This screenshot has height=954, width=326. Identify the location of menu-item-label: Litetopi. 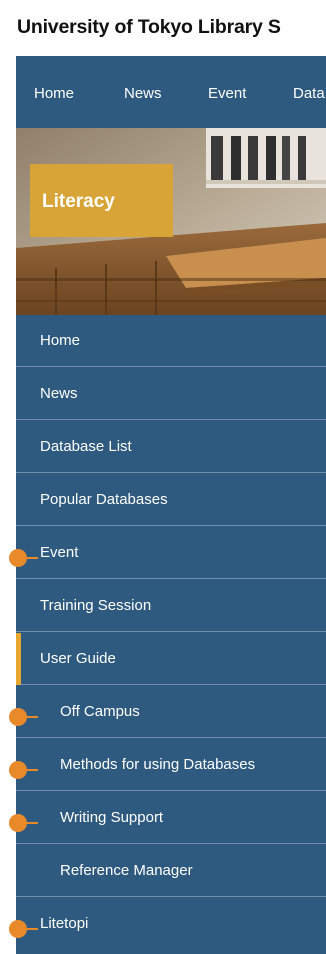
(64, 923).